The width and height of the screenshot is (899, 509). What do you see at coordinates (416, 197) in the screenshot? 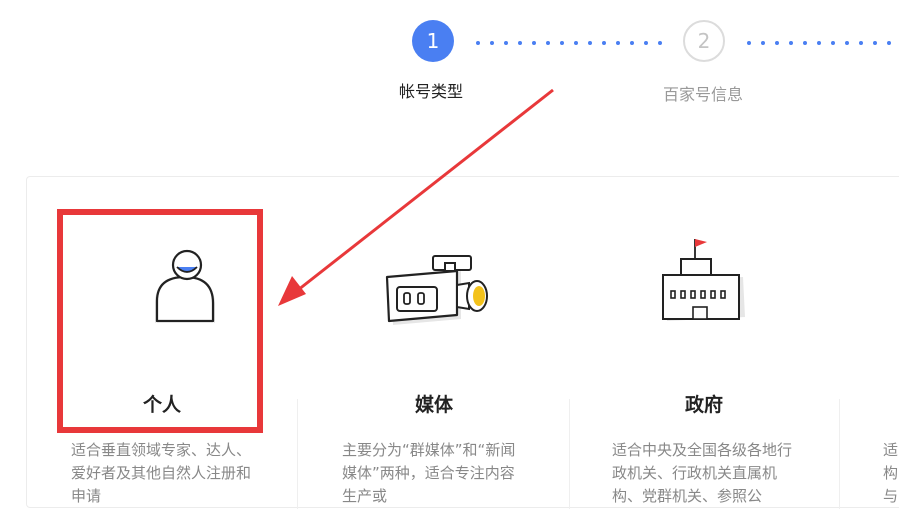
I see `annotation-arrow` at bounding box center [416, 197].